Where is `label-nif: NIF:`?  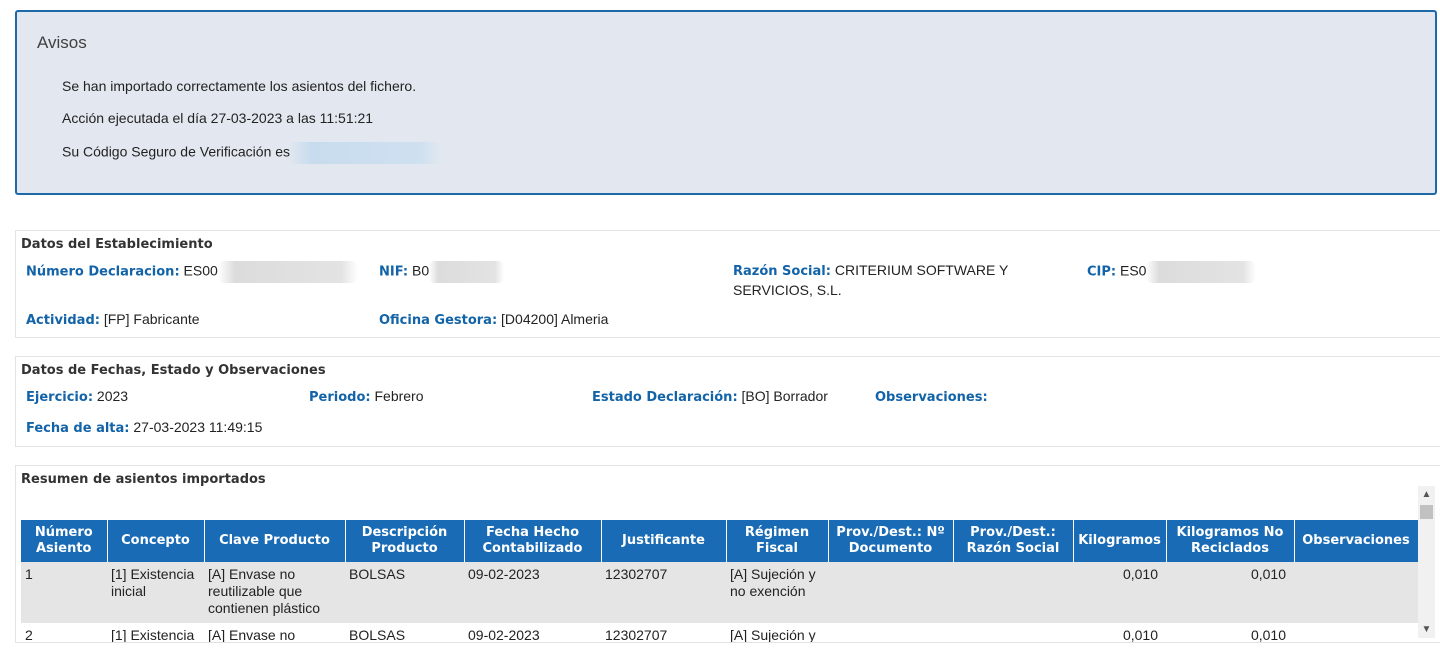
label-nif: NIF: is located at coordinates (394, 272).